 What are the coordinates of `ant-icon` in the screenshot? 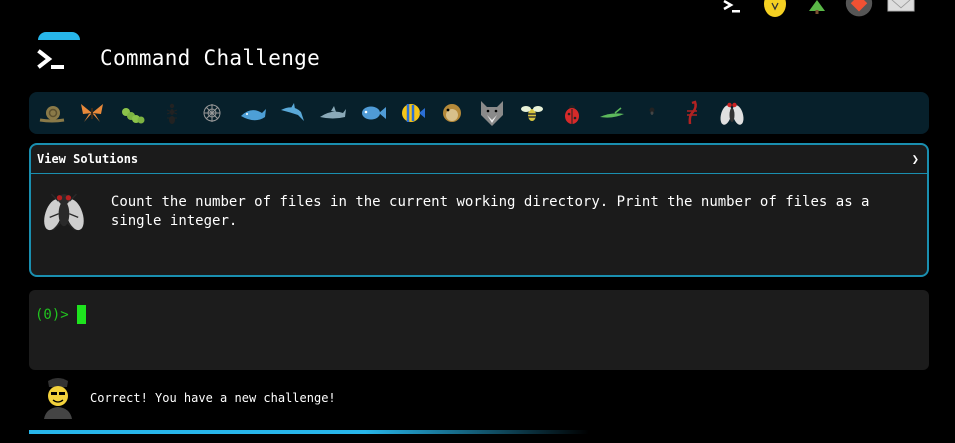 It's located at (172, 113).